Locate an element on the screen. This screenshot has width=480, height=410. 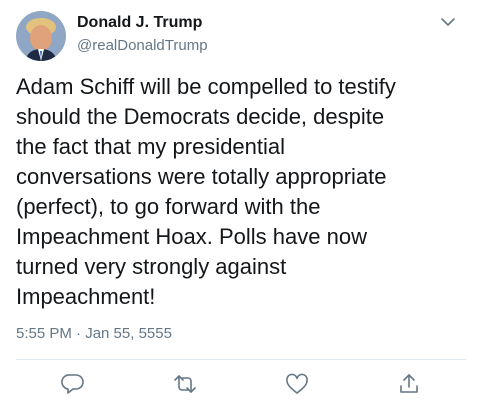
tweet-timestamp: 5:55 PM · Jan 55, 5555 is located at coordinates (94, 333).